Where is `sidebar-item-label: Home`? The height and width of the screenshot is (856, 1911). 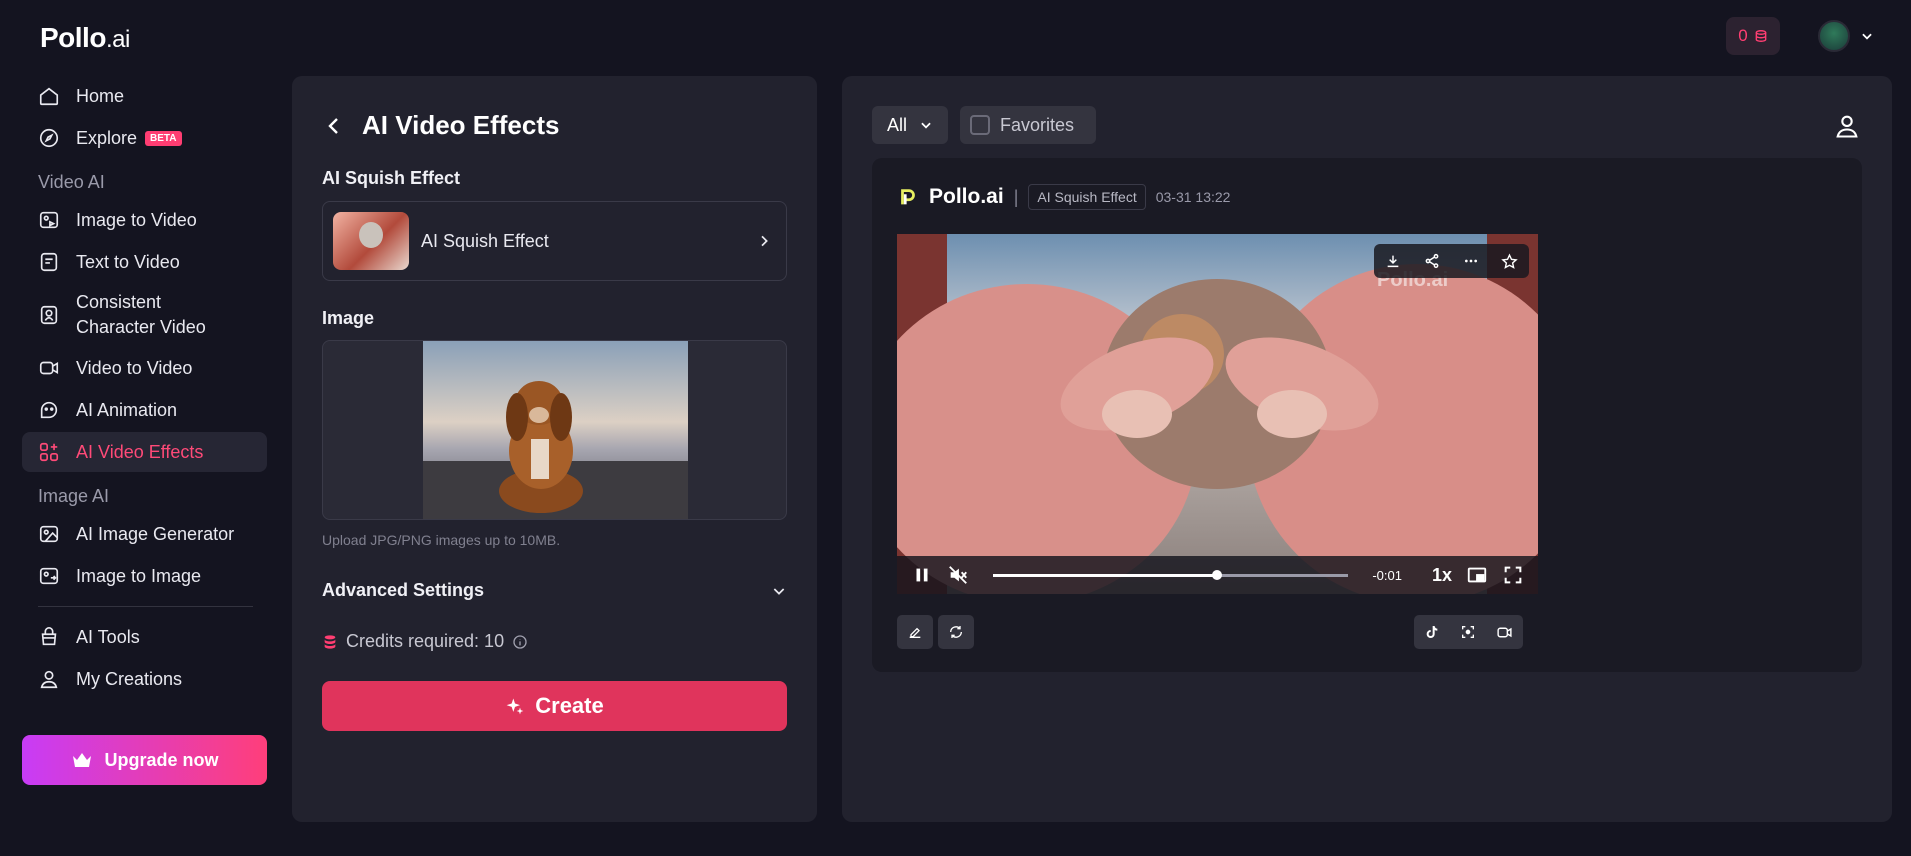
sidebar-item-label: Home is located at coordinates (100, 95).